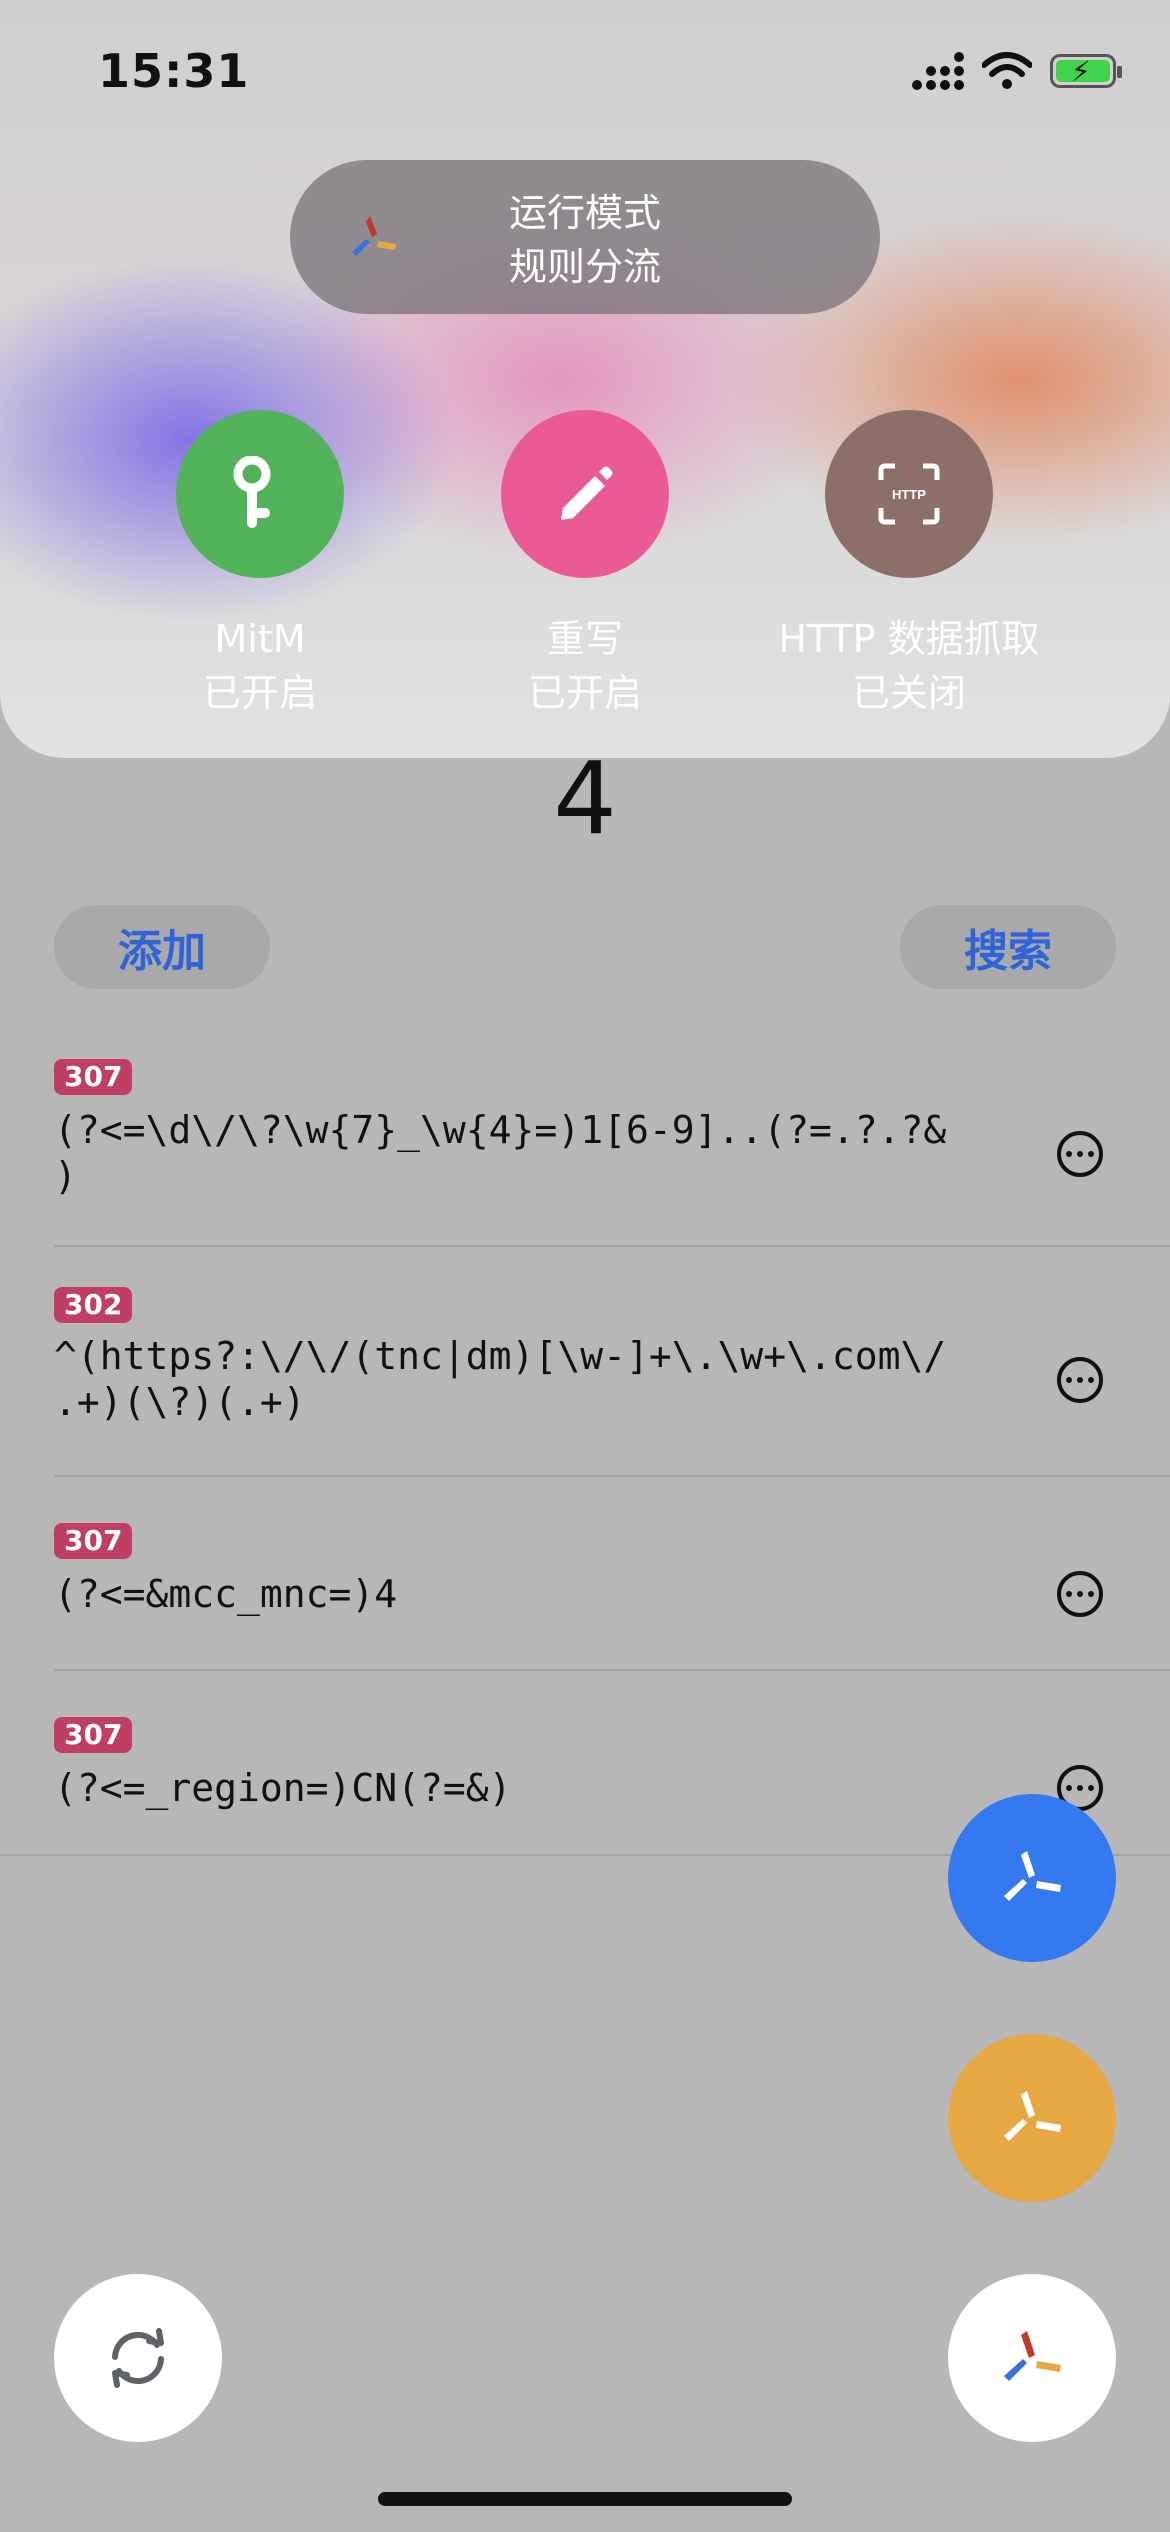 The height and width of the screenshot is (2532, 1170). What do you see at coordinates (909, 639) in the screenshot?
I see `http-capture-label: HTTP 数据抓取` at bounding box center [909, 639].